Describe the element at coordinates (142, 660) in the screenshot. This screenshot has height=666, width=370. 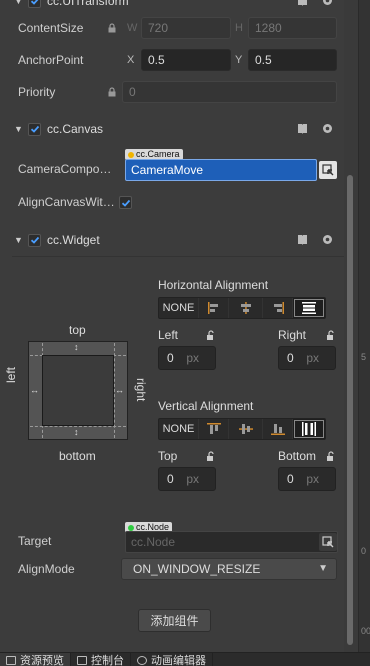
I see `animation-icon` at that location.